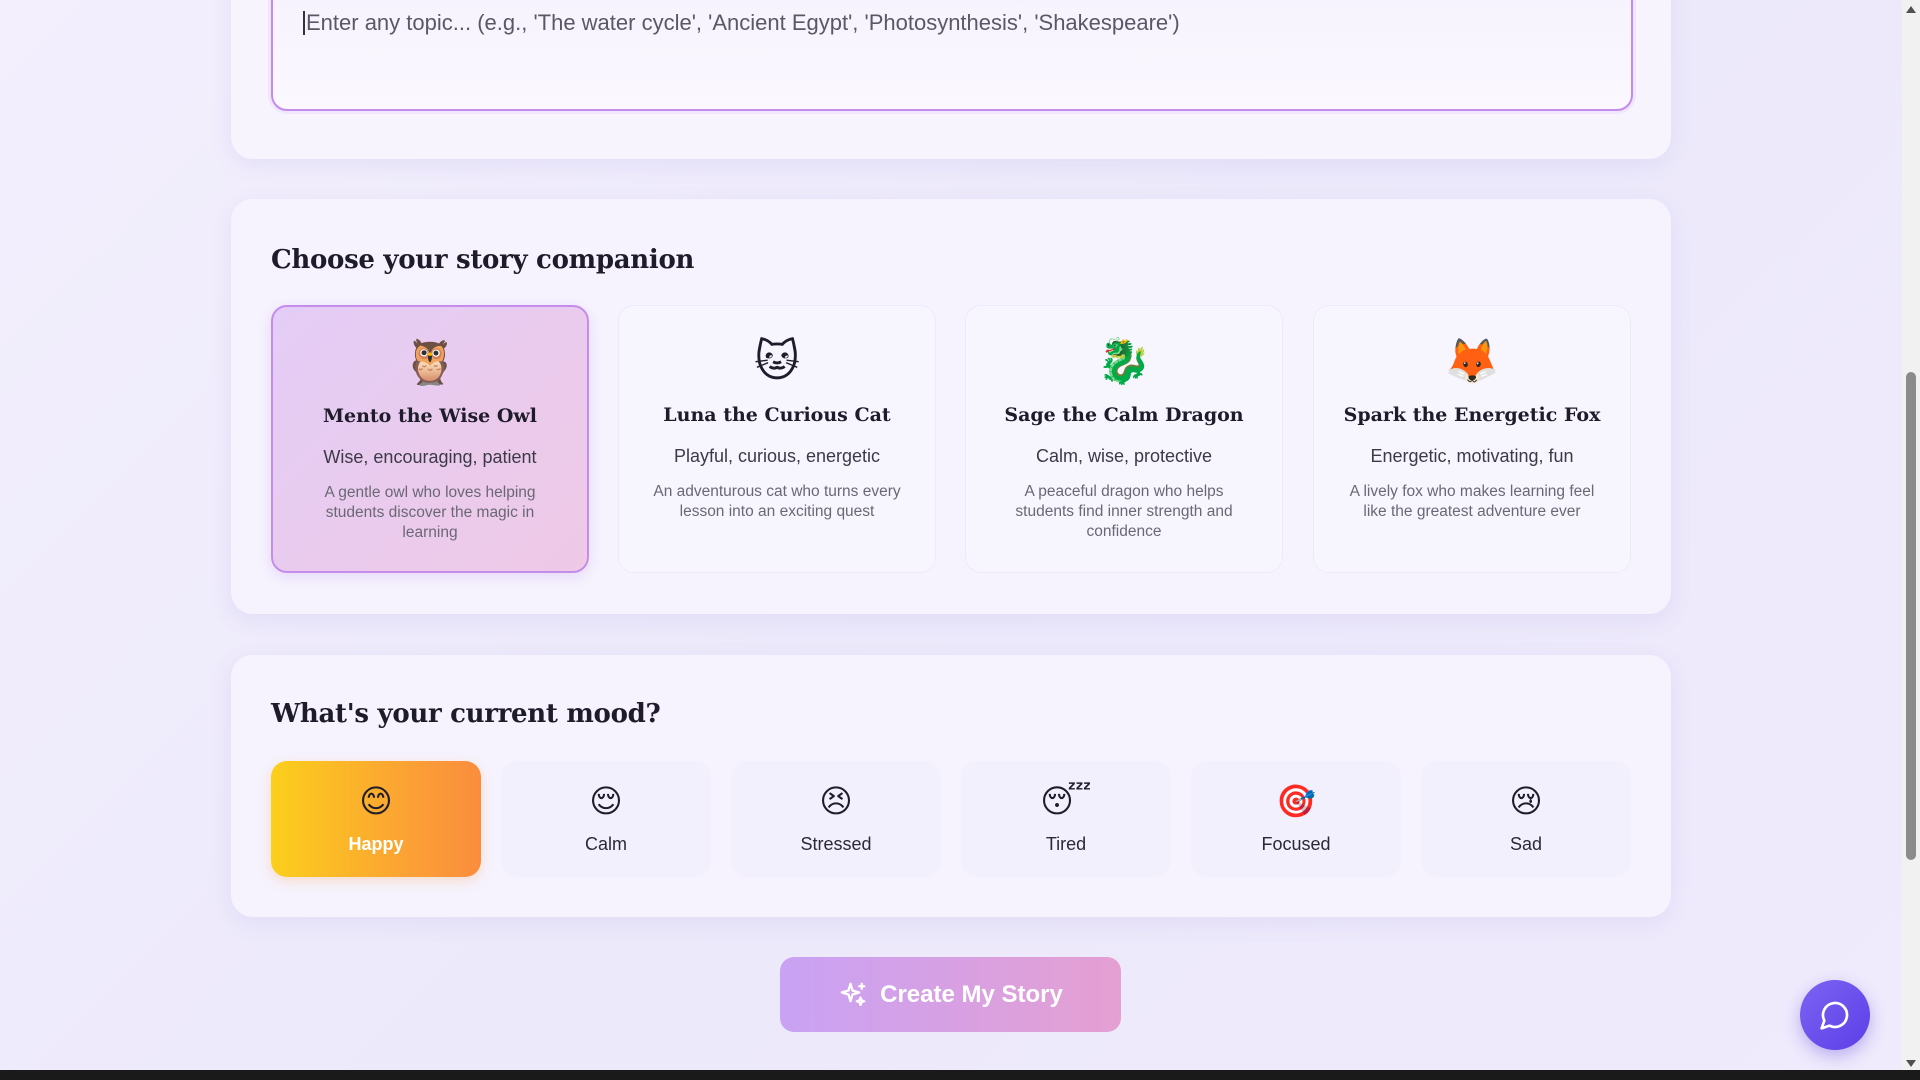  Describe the element at coordinates (1911, 9) in the screenshot. I see `scroll-up-arrow-icon` at that location.